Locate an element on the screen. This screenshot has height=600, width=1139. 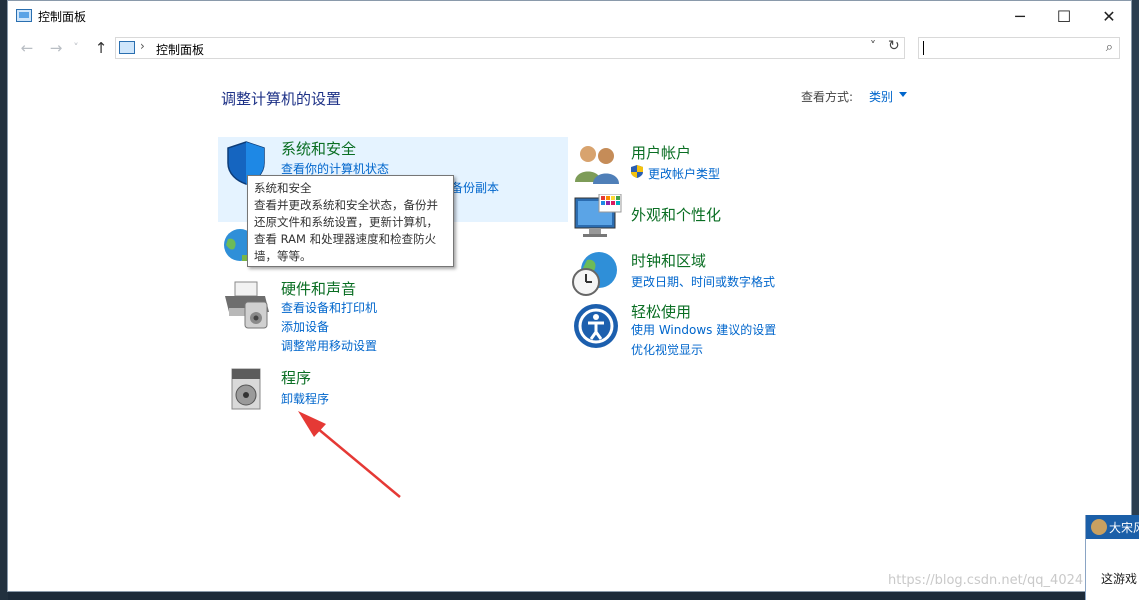
popup-title: 大宋风 is located at coordinates (1124, 528).